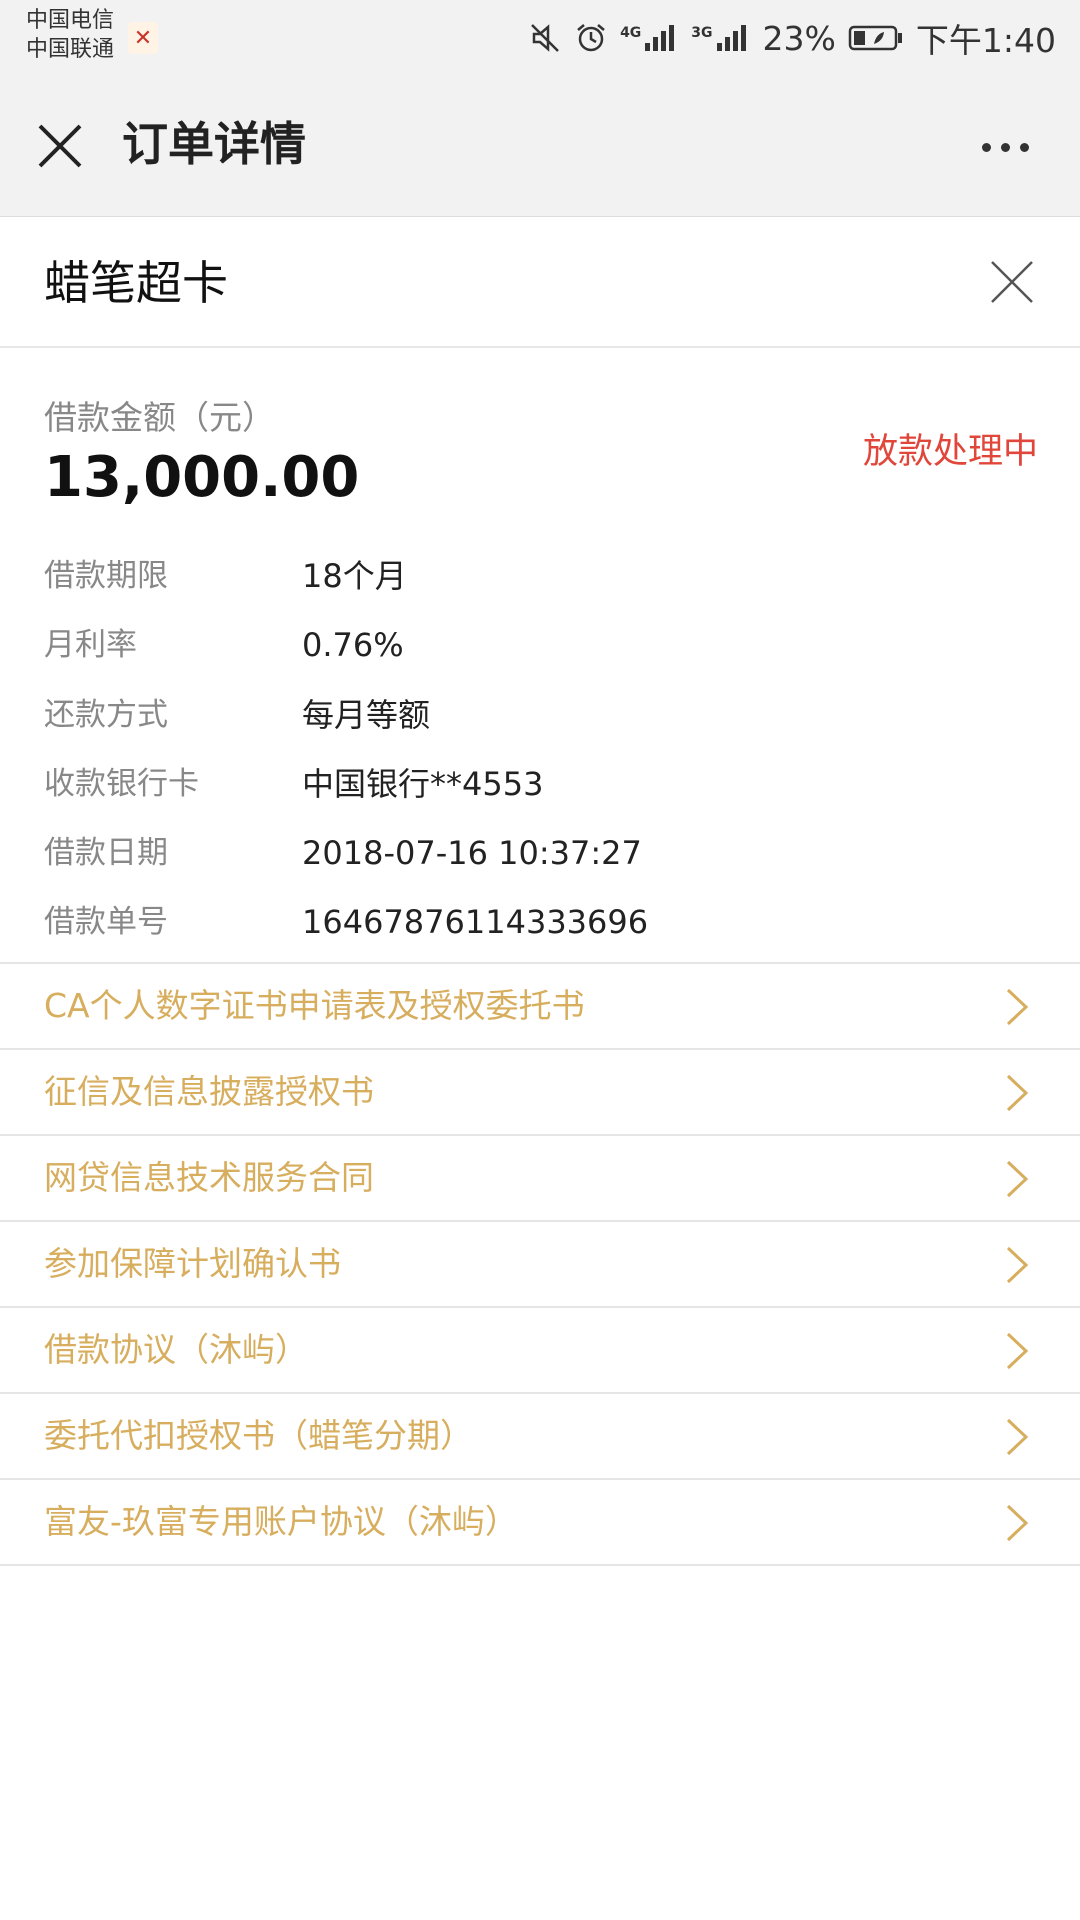 The width and height of the screenshot is (1080, 1920). What do you see at coordinates (90, 645) in the screenshot?
I see `detail-label: 月利率` at bounding box center [90, 645].